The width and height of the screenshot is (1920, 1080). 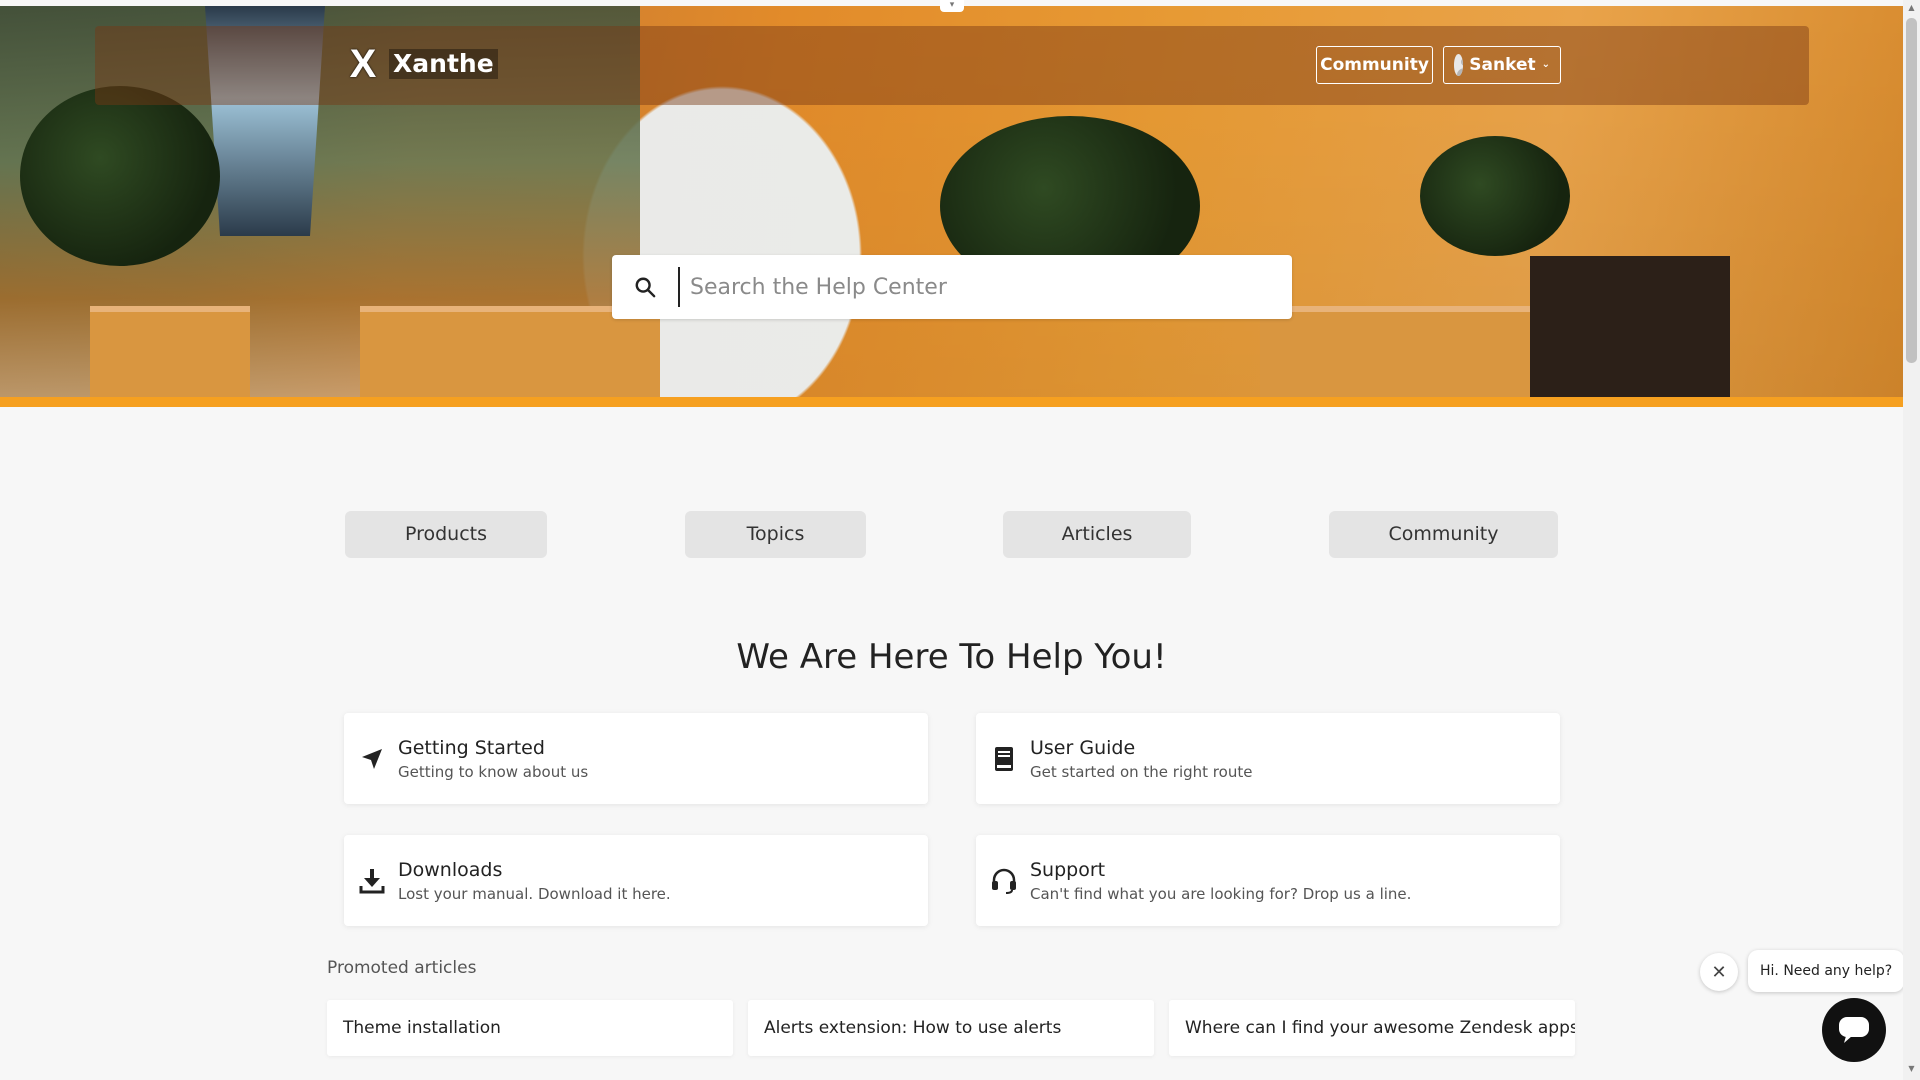 What do you see at coordinates (443, 64) in the screenshot?
I see `brand-name: Xanthe` at bounding box center [443, 64].